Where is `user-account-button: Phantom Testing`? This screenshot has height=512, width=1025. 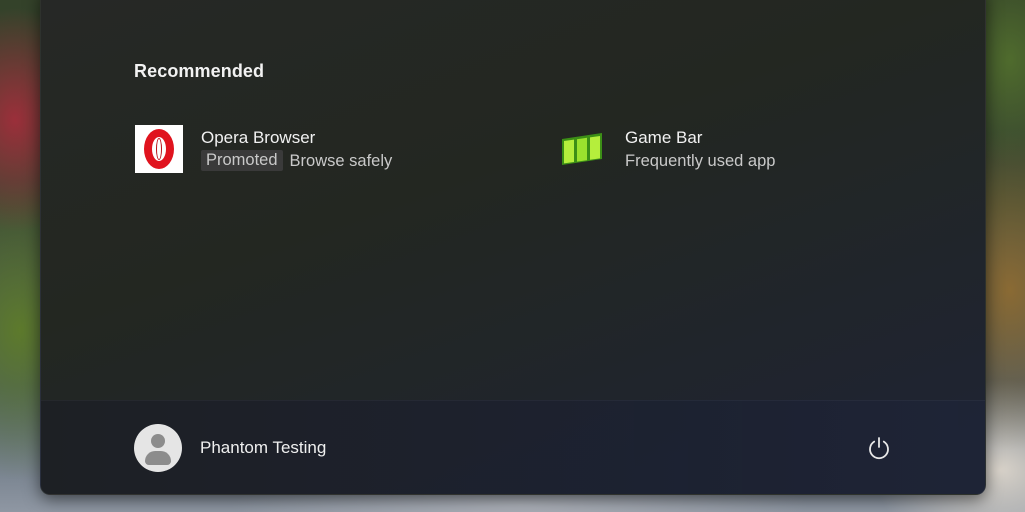
user-account-button: Phantom Testing is located at coordinates (235, 448).